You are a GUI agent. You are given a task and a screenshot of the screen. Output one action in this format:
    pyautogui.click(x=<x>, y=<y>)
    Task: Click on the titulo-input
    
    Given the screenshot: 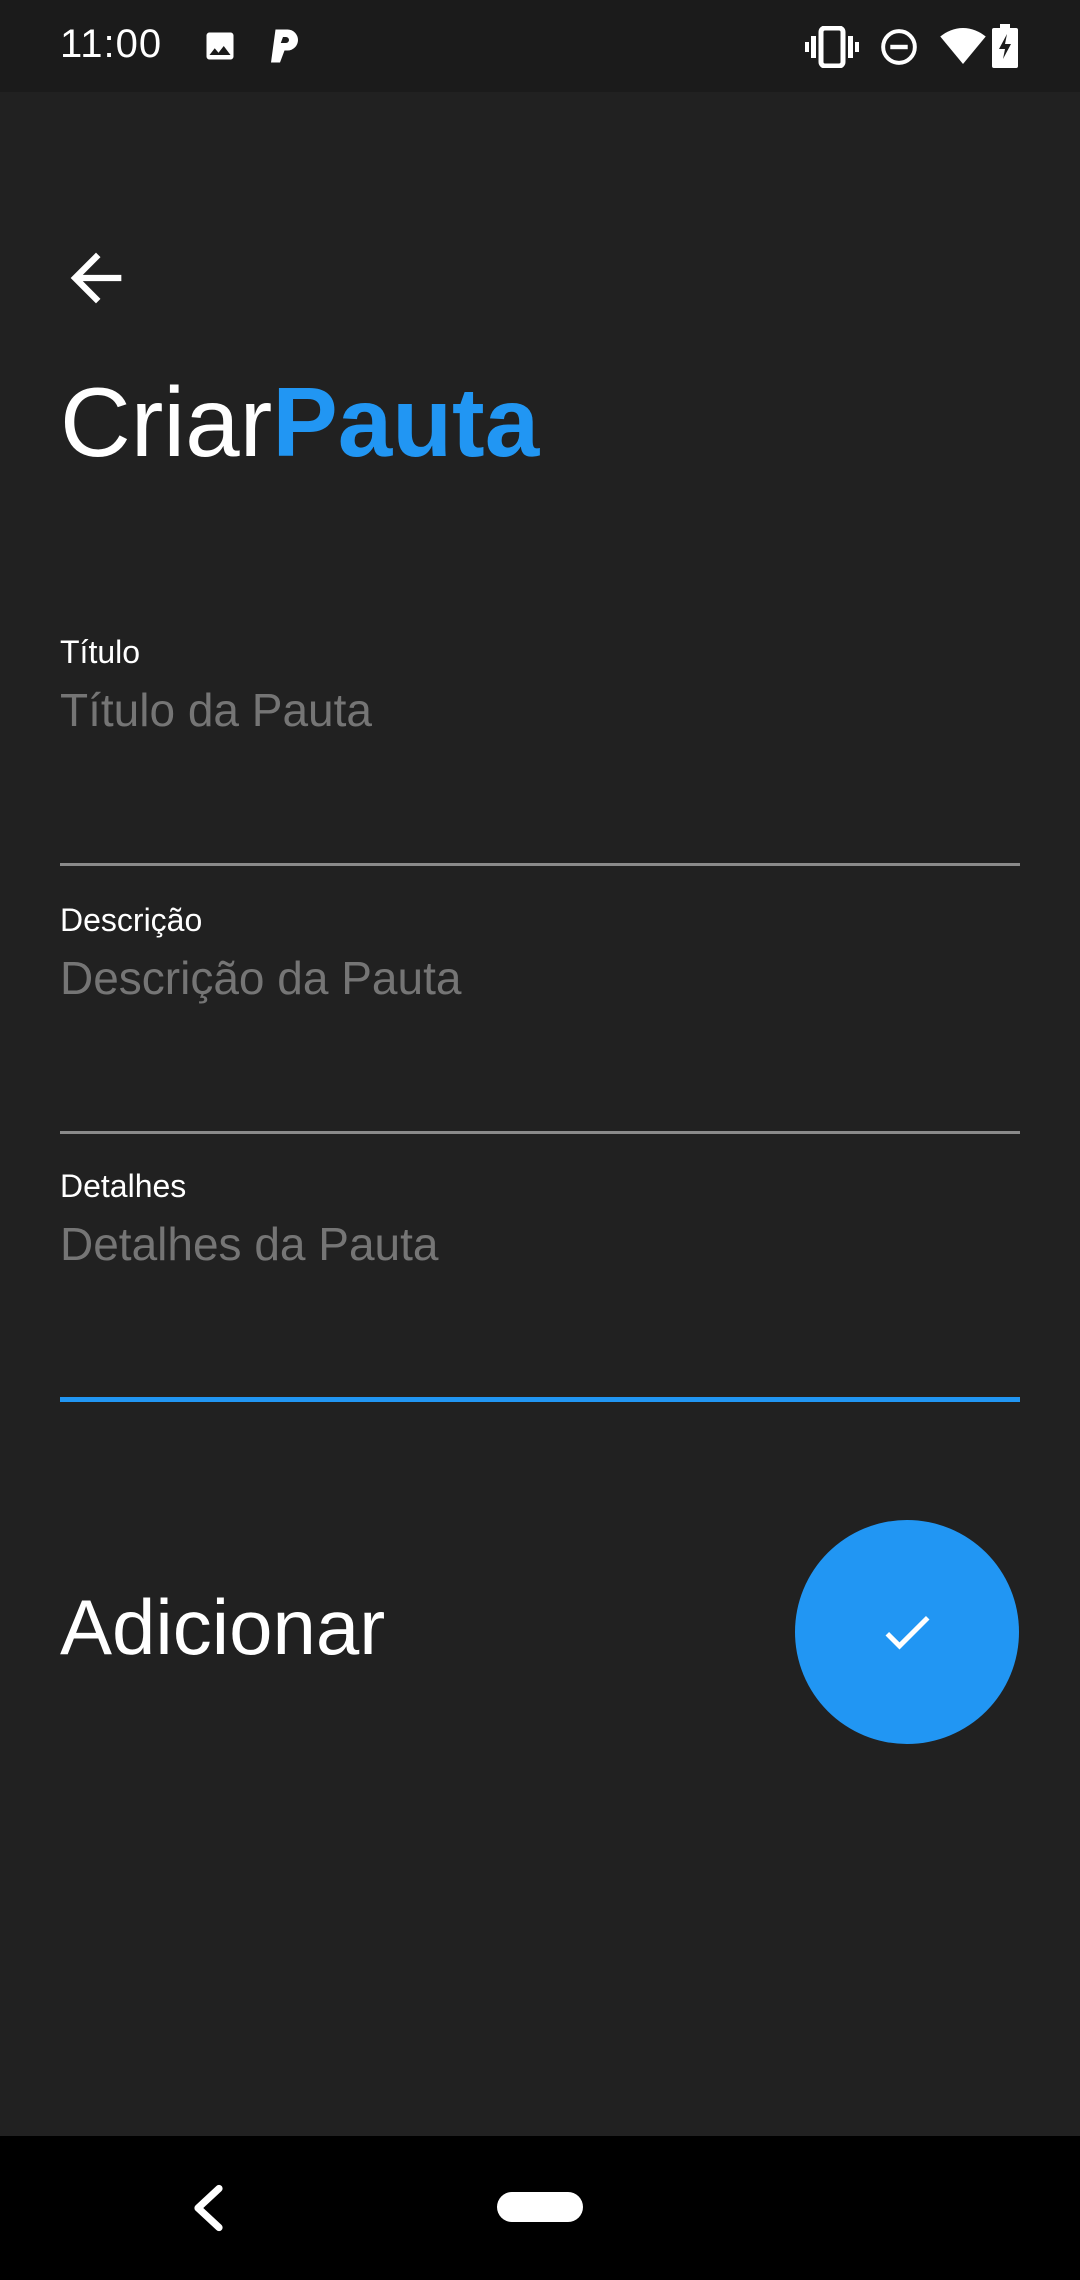 What is the action you would take?
    pyautogui.click(x=540, y=727)
    